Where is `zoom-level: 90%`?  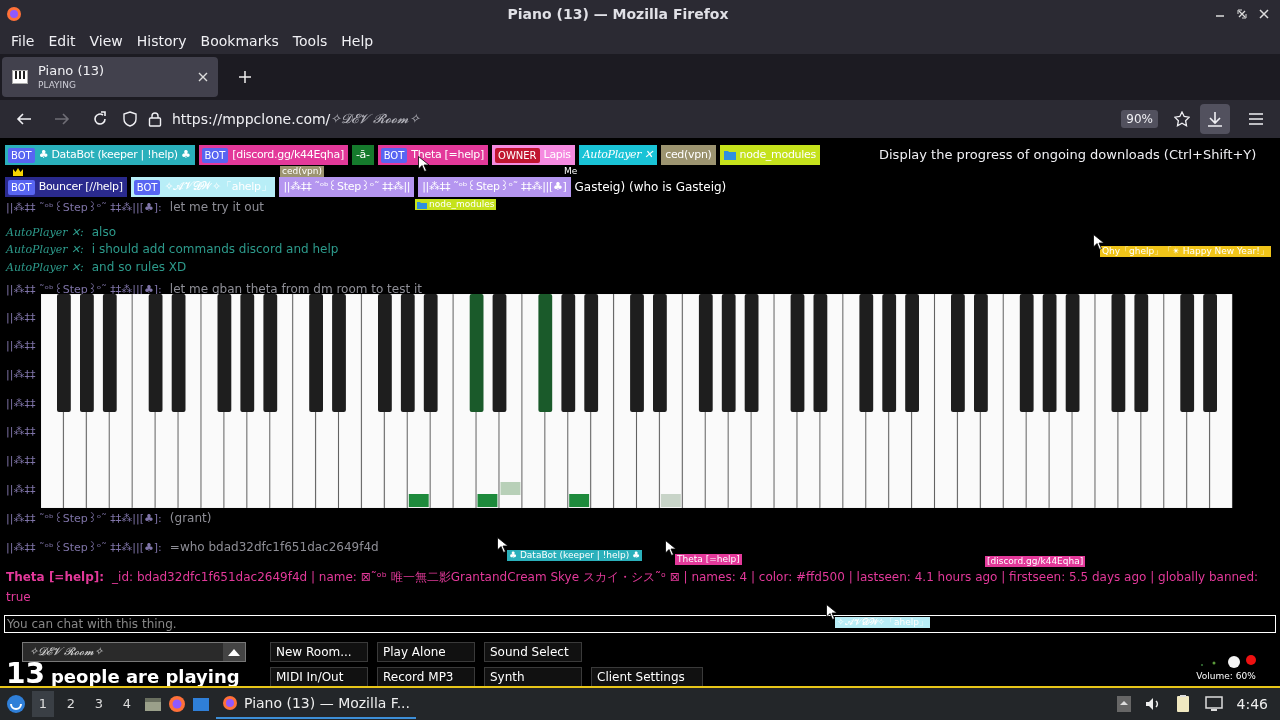 zoom-level: 90% is located at coordinates (1139, 119).